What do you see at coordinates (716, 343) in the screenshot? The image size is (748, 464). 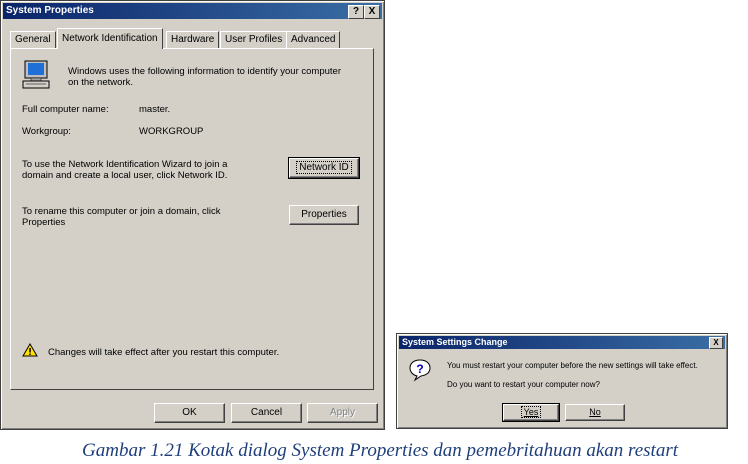 I see `restart-close-button: X` at bounding box center [716, 343].